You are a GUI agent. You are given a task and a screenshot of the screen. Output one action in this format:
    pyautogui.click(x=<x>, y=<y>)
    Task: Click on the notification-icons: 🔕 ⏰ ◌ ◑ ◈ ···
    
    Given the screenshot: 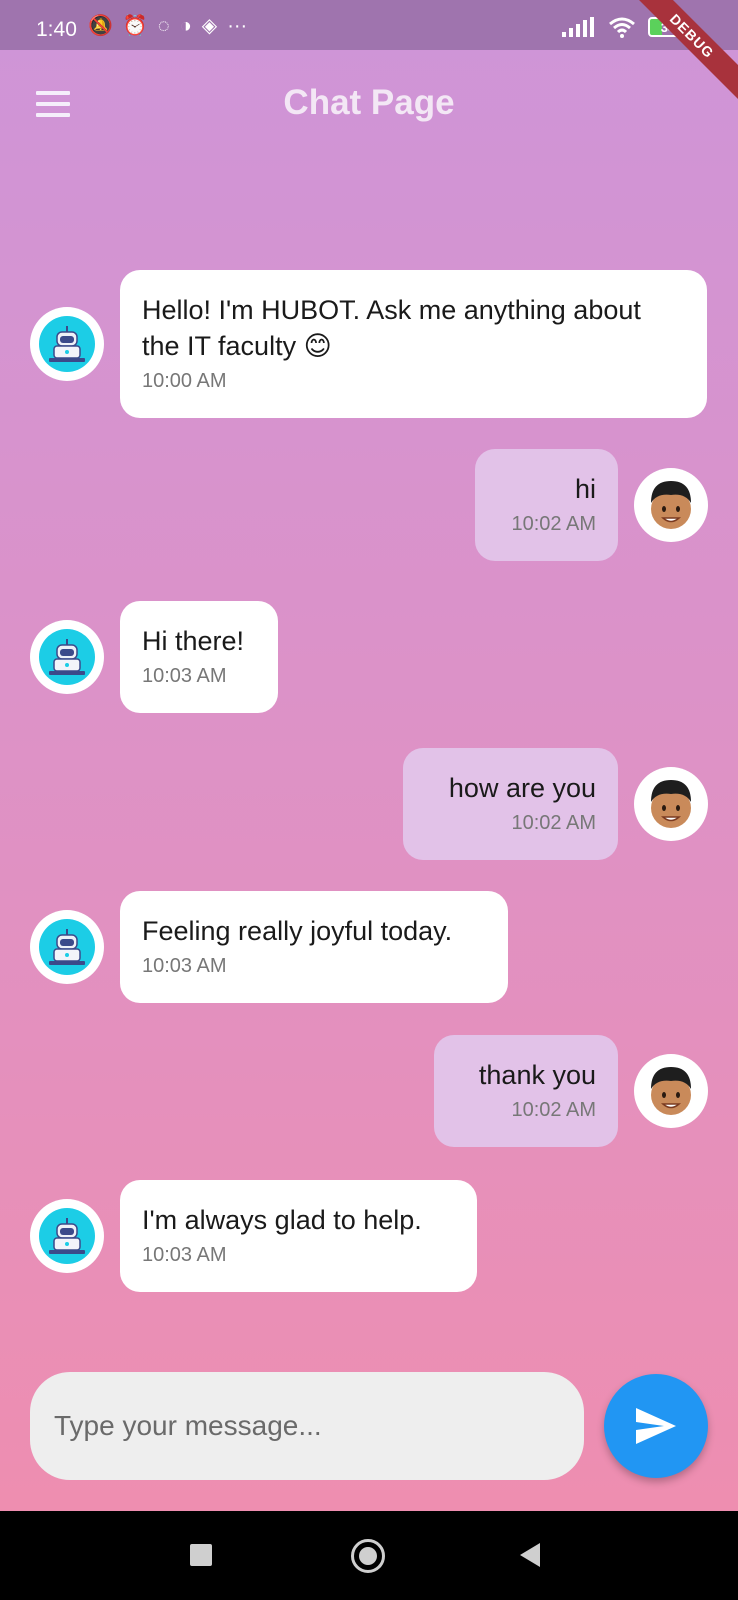 What is the action you would take?
    pyautogui.click(x=167, y=26)
    